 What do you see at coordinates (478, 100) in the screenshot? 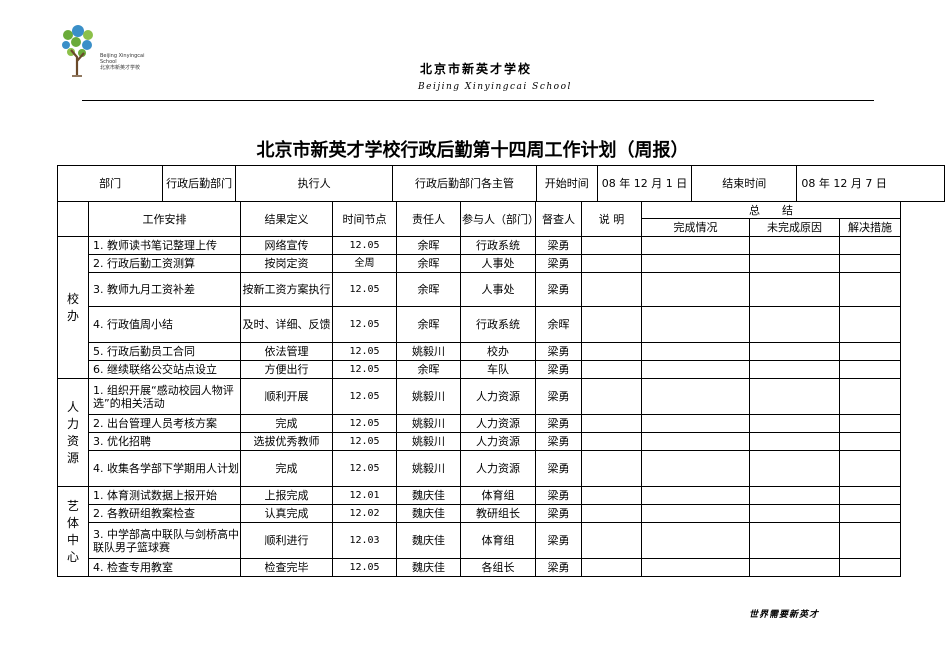
I see `header-divider` at bounding box center [478, 100].